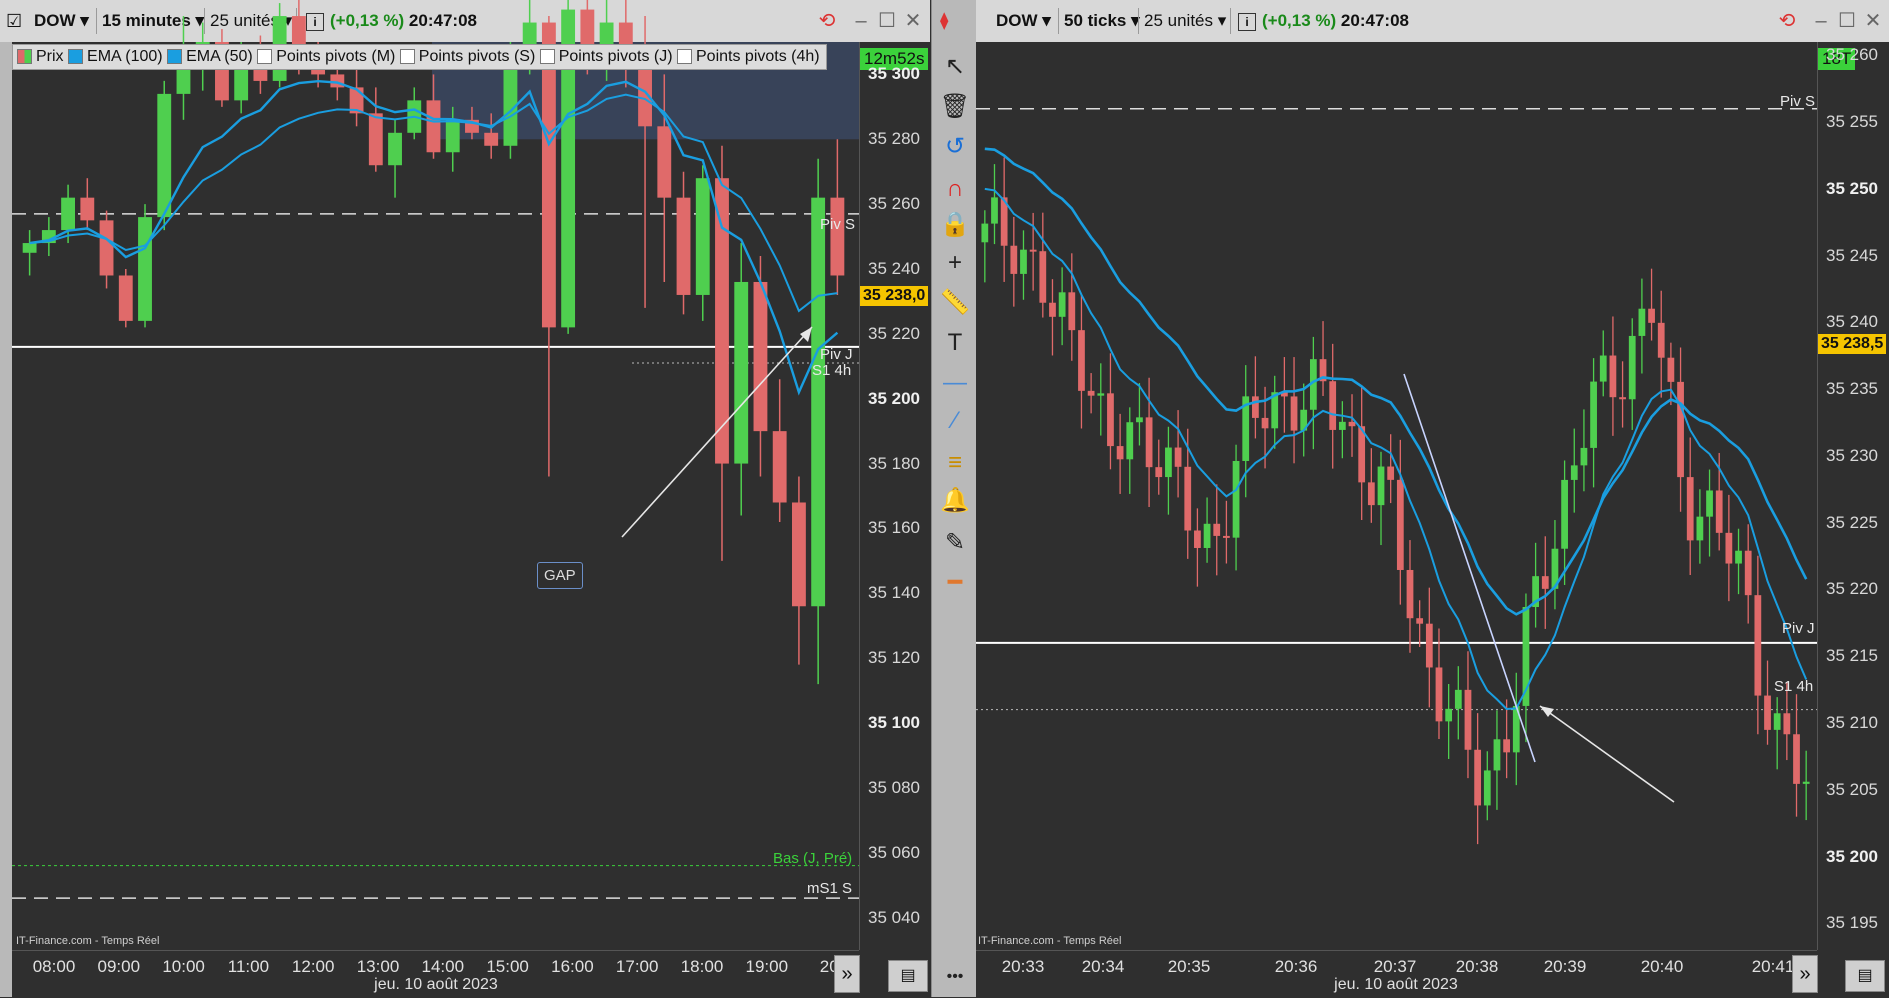 Image resolution: width=1889 pixels, height=998 pixels. I want to click on legend-item-pivots-j: Points pivots (J), so click(606, 56).